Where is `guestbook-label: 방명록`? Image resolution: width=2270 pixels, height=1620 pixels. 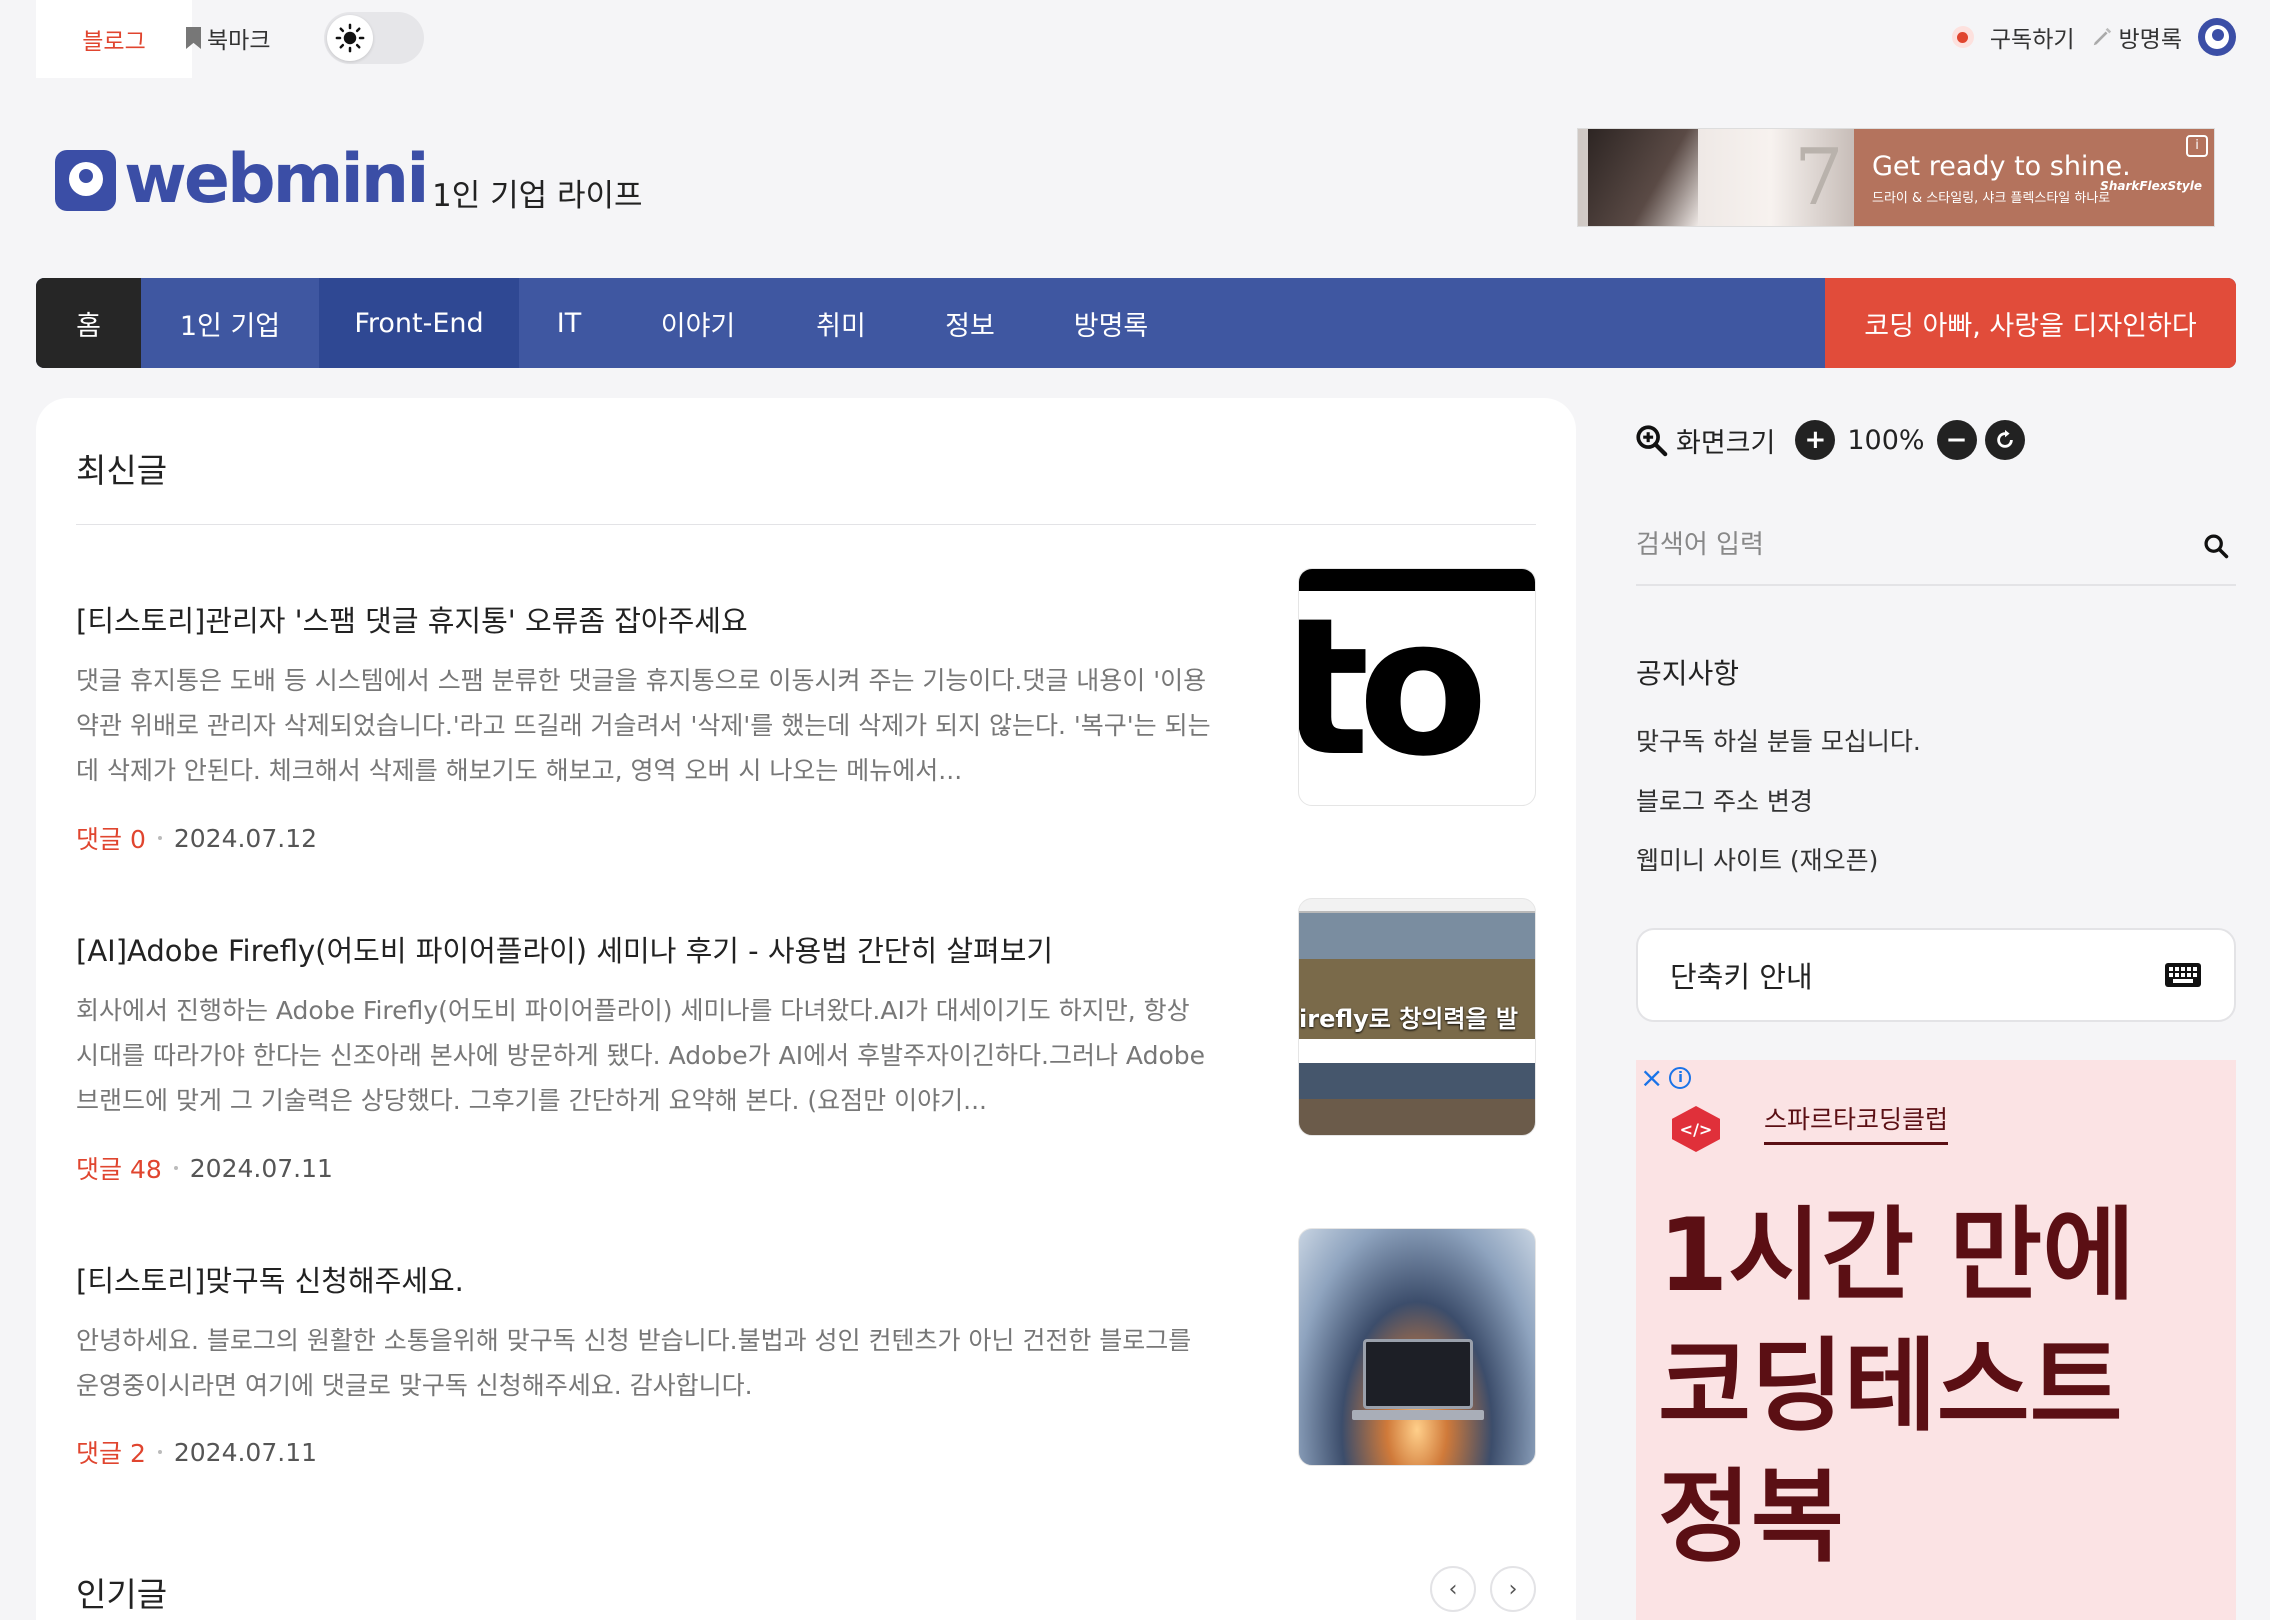
guestbook-label: 방명록 is located at coordinates (2150, 40).